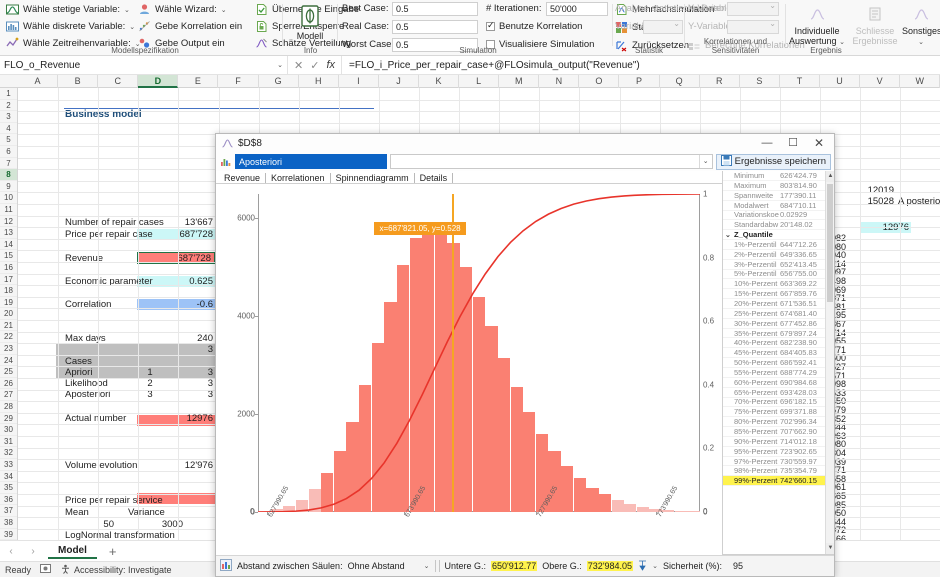  I want to click on y-variable-select, so click(753, 26).